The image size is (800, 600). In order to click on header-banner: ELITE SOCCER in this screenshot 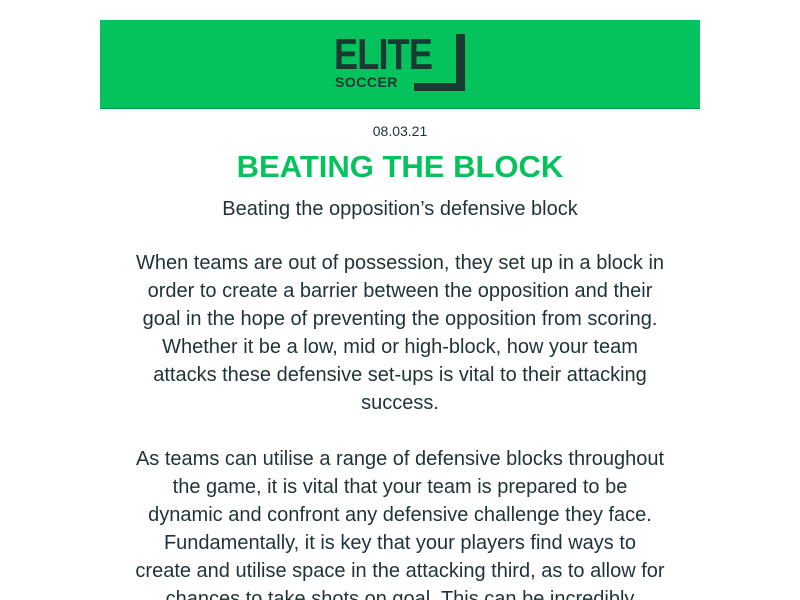, I will do `click(400, 64)`.